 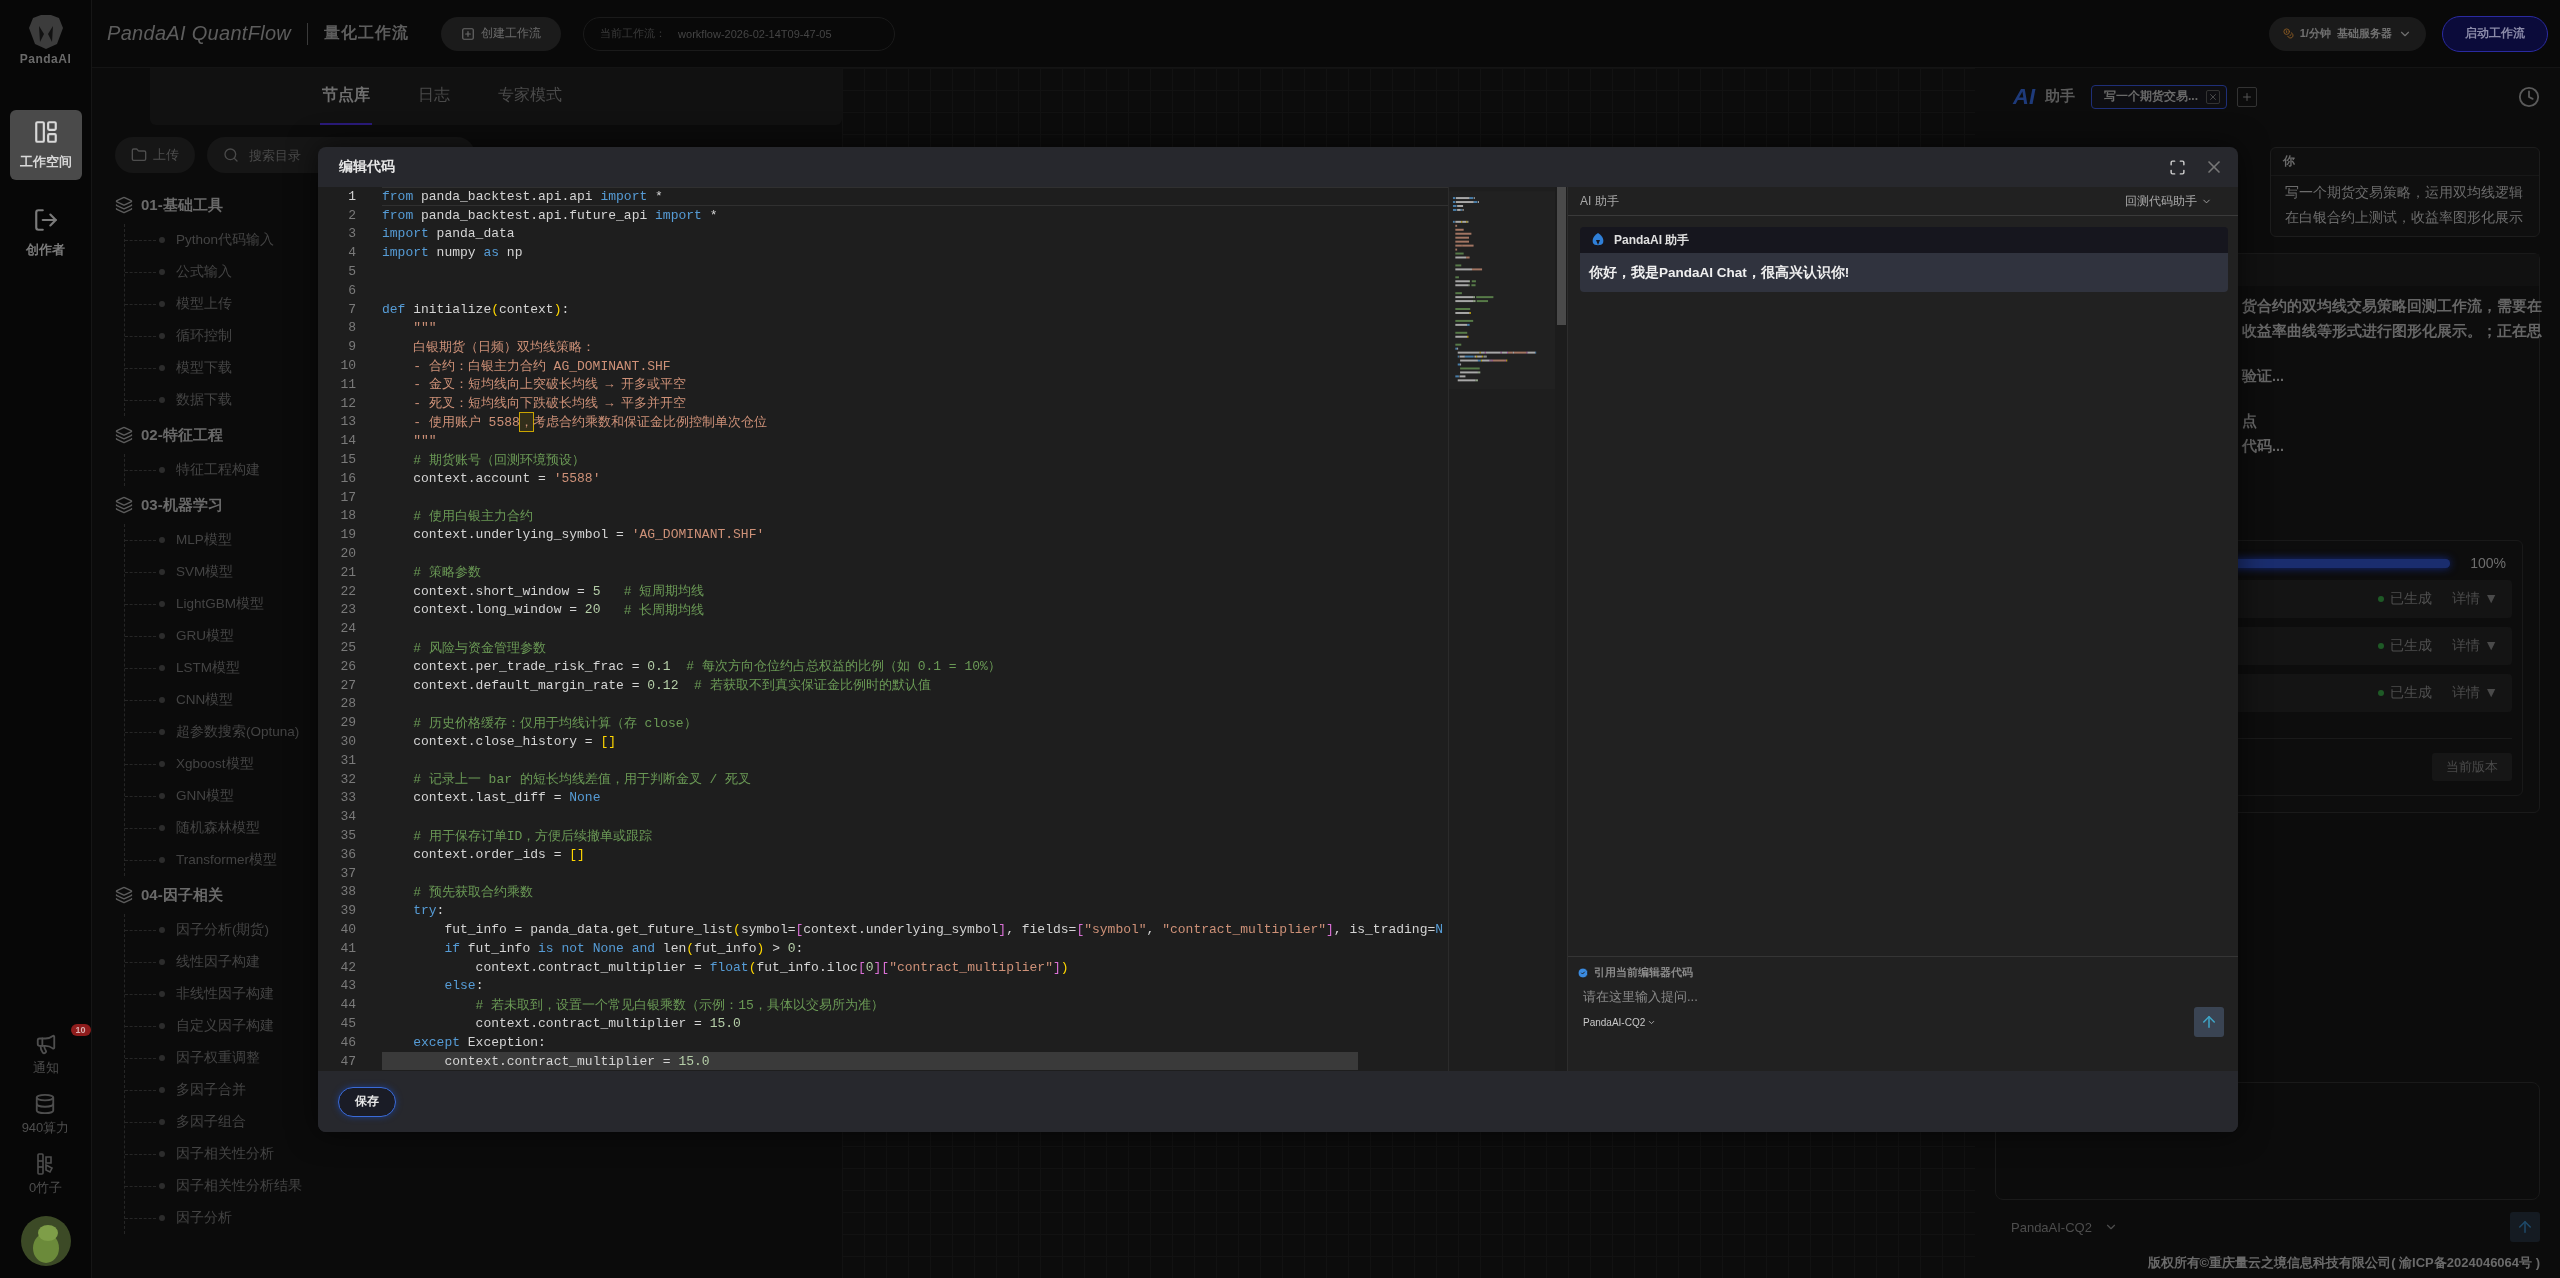 I want to click on message-text: 写一个期货交易策略，运用双均线逻辑在白银合约上测试，收益率图形化展示, so click(x=2404, y=205).